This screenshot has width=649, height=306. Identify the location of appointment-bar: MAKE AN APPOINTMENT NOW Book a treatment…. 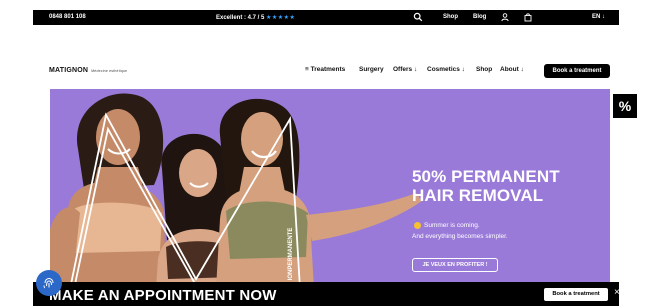
(326, 294).